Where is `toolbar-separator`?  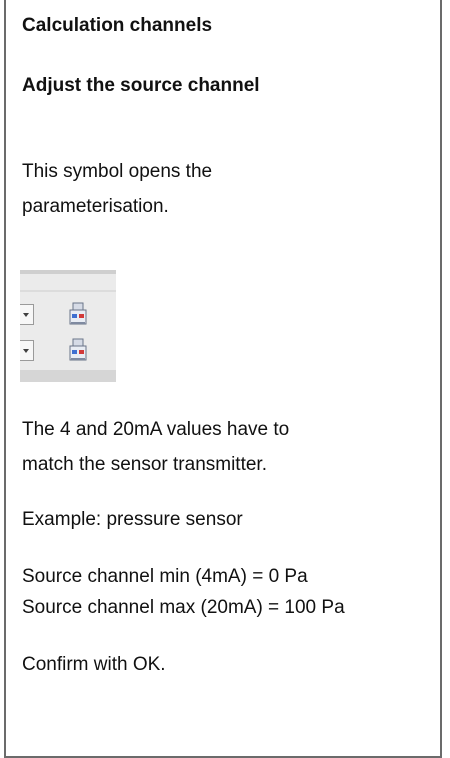 toolbar-separator is located at coordinates (68, 291).